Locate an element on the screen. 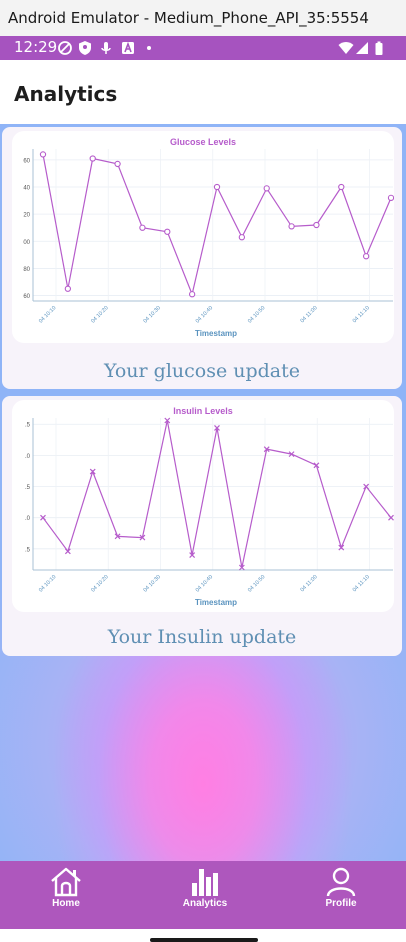  dot-icon is located at coordinates (149, 48).